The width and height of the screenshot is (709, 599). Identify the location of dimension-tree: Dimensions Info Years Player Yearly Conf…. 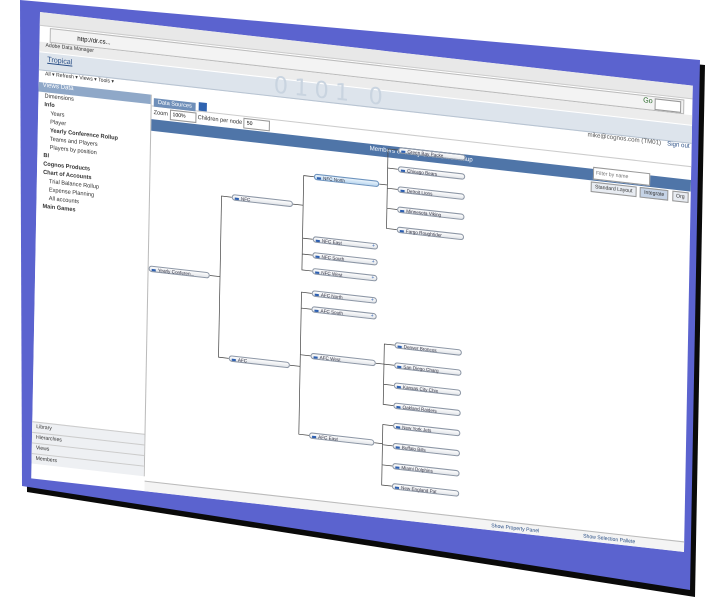
(93, 157).